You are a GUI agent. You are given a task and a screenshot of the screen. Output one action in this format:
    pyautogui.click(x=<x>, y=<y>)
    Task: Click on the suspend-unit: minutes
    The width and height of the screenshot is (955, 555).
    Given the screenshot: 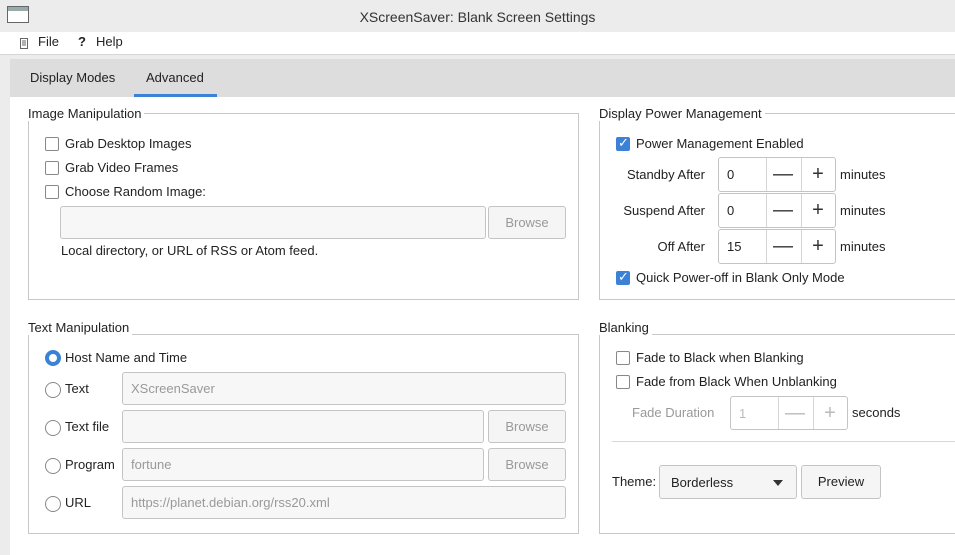 What is the action you would take?
    pyautogui.click(x=863, y=210)
    